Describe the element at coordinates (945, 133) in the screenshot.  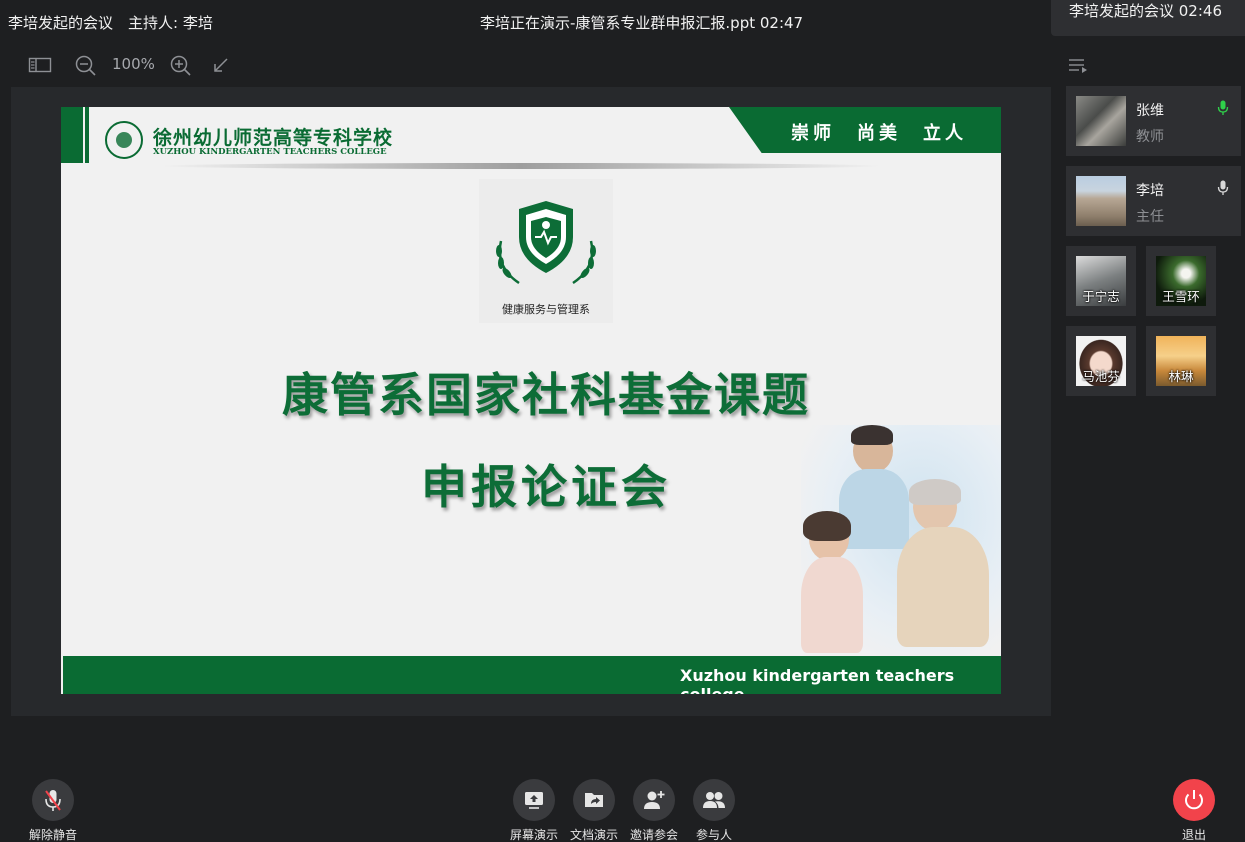
I see `motto-3: 立人` at that location.